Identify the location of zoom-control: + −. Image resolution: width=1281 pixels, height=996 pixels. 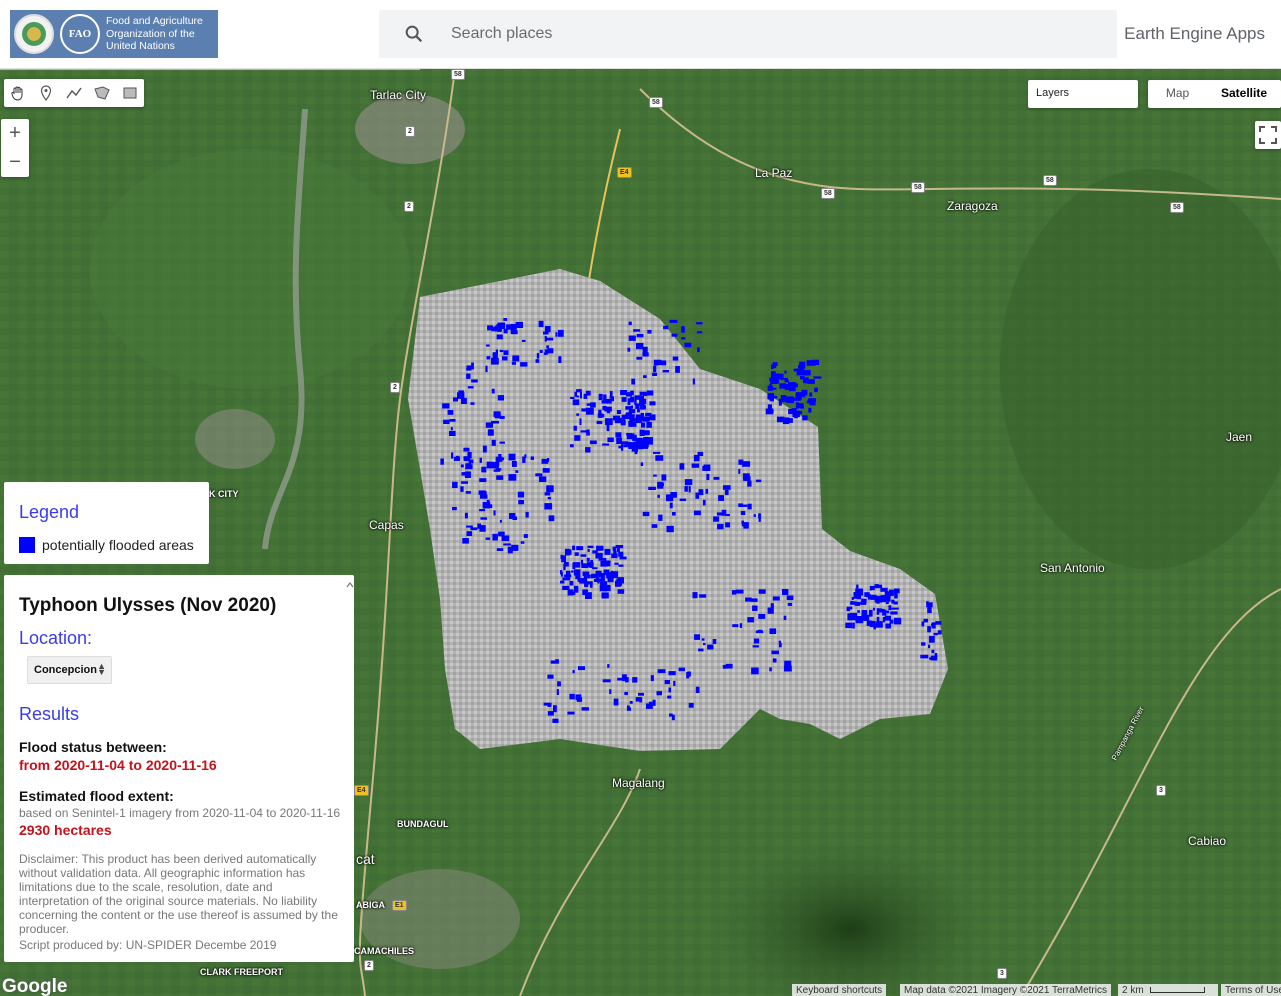
(15, 148).